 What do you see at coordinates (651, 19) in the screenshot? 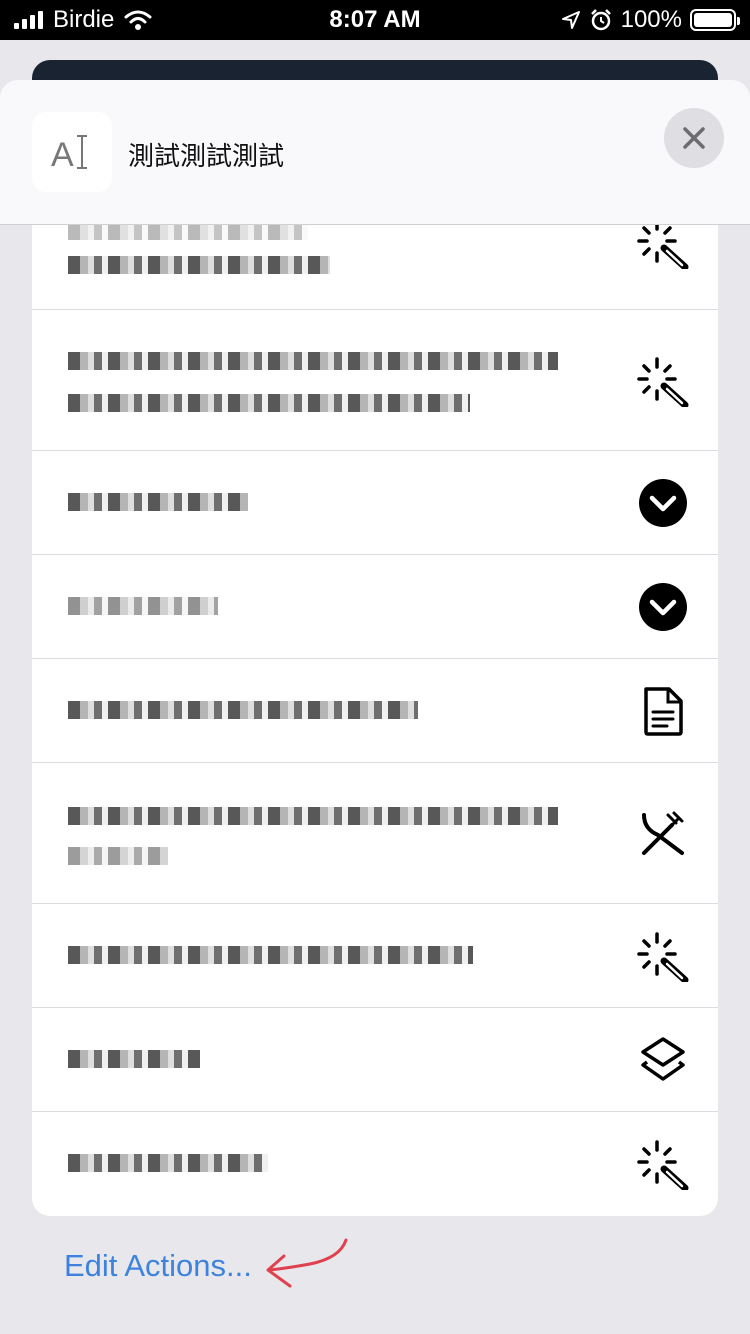
I see `battery-percent: 100%` at bounding box center [651, 19].